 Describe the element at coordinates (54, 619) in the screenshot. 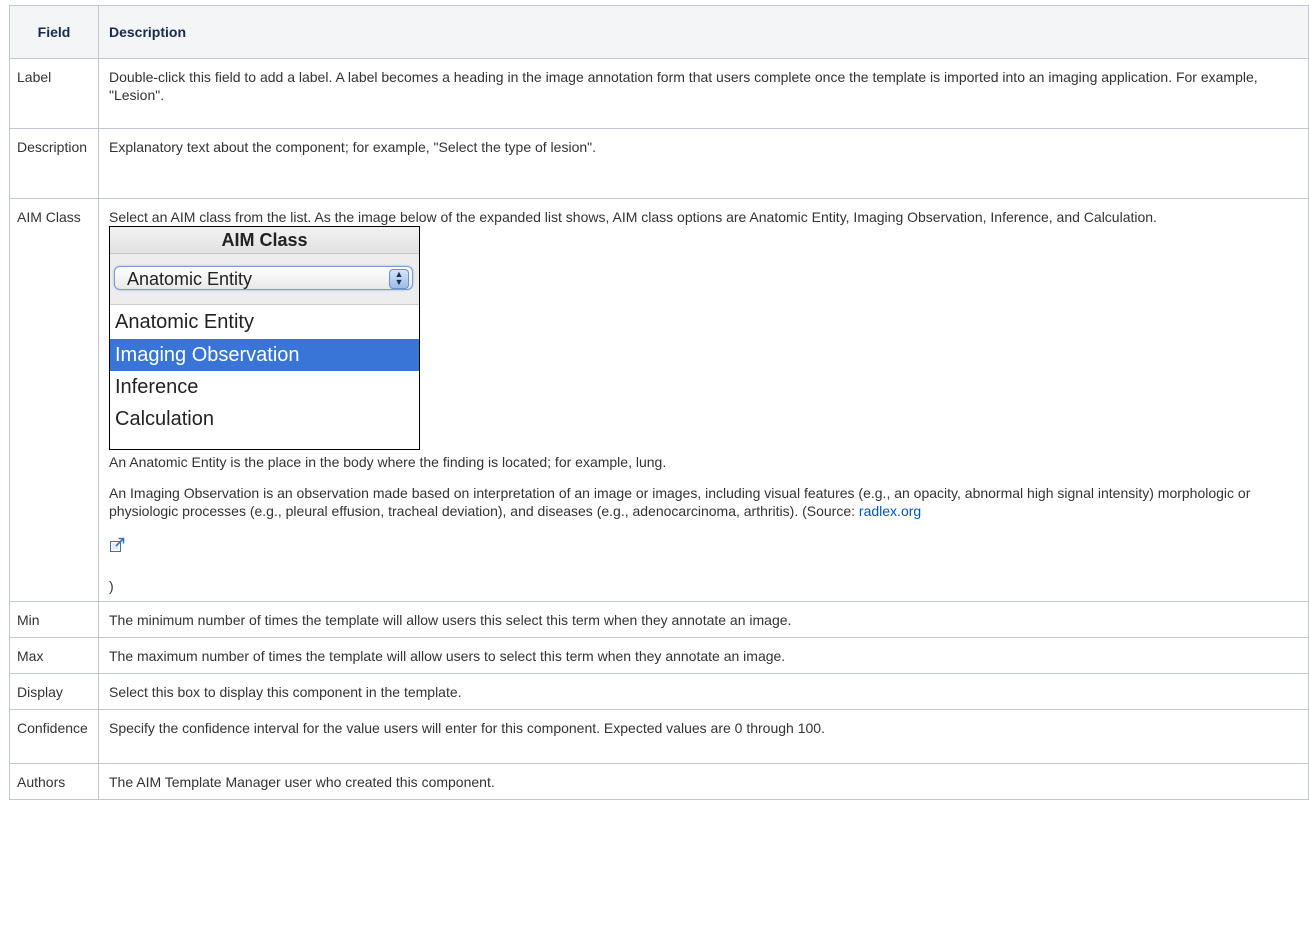

I see `field-cell: Min` at that location.